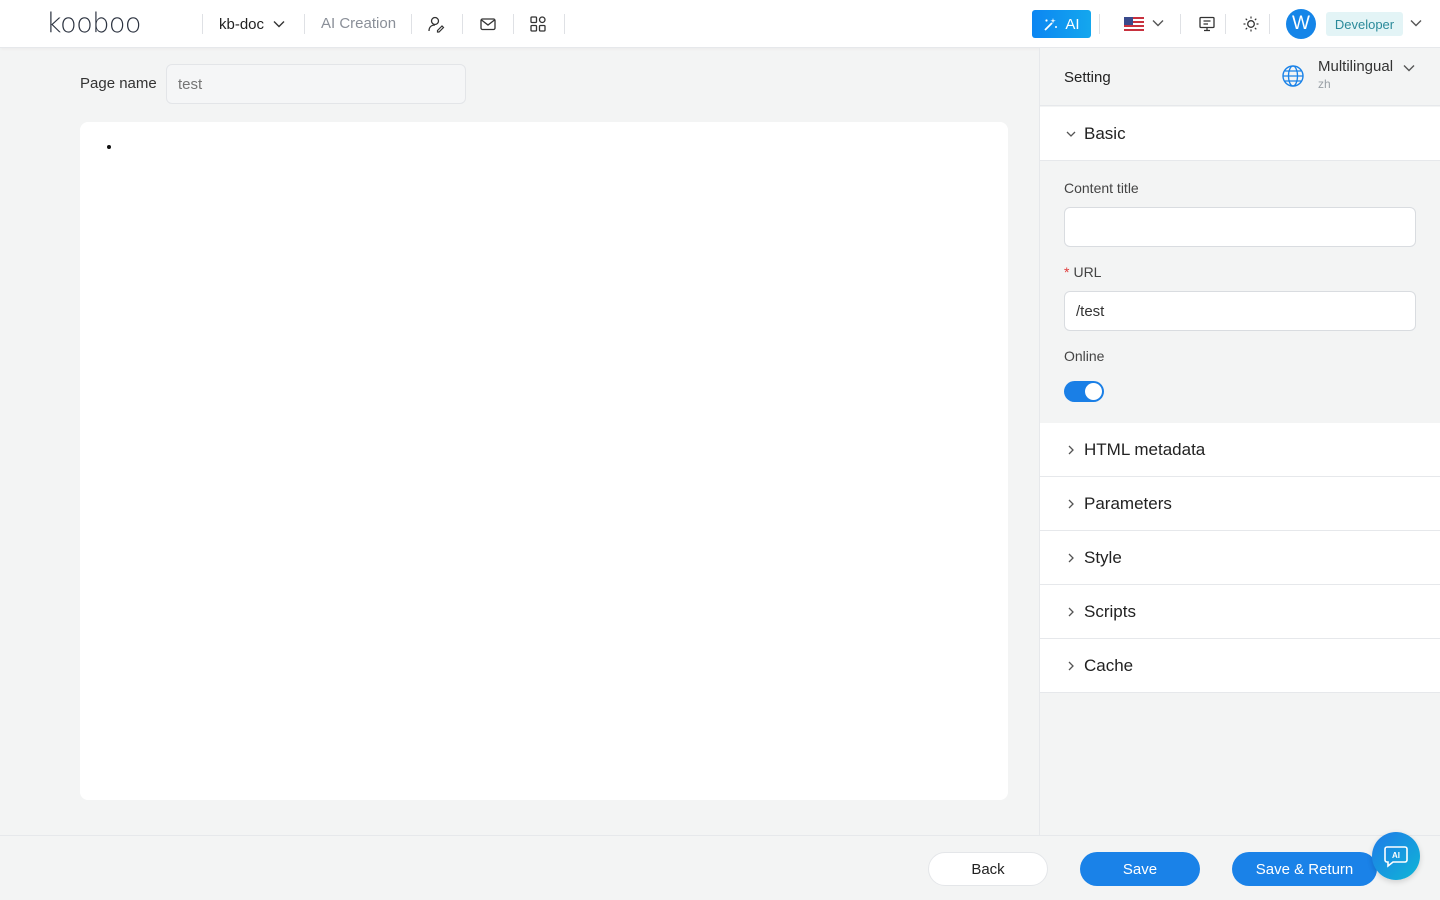 This screenshot has height=900, width=1440. Describe the element at coordinates (436, 24) in the screenshot. I see `user-edit-icon` at that location.